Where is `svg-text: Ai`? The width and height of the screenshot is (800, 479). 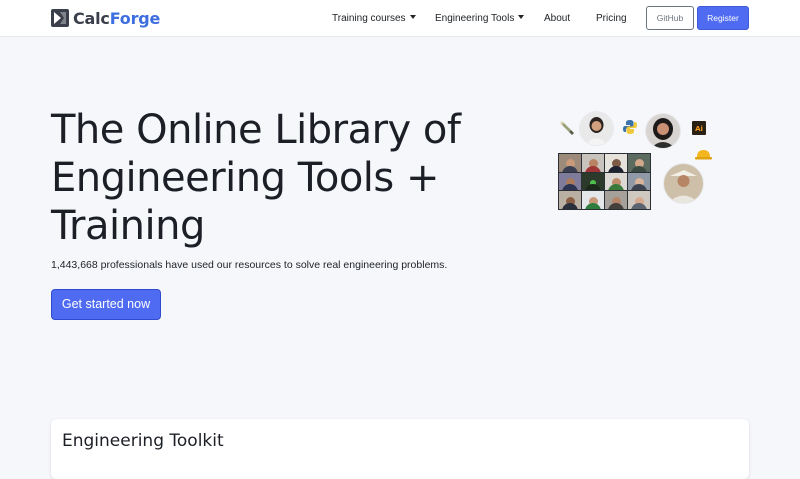
svg-text: Ai is located at coordinates (699, 129).